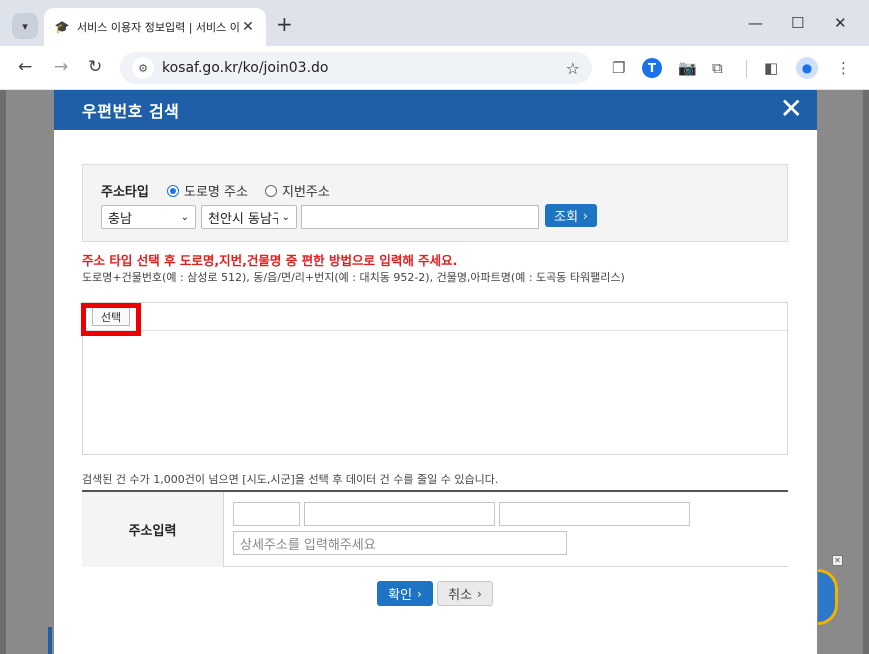 This screenshot has width=869, height=654. I want to click on radio-lot-label: 지번주소, so click(306, 192).